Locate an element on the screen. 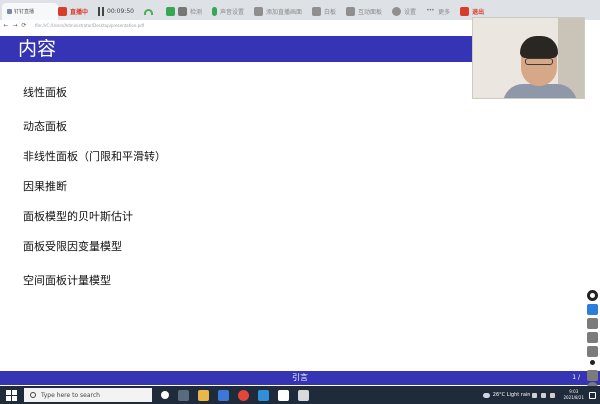 The width and height of the screenshot is (600, 404). taskbar-clock: 9:03 2021/8/21 is located at coordinates (573, 395).